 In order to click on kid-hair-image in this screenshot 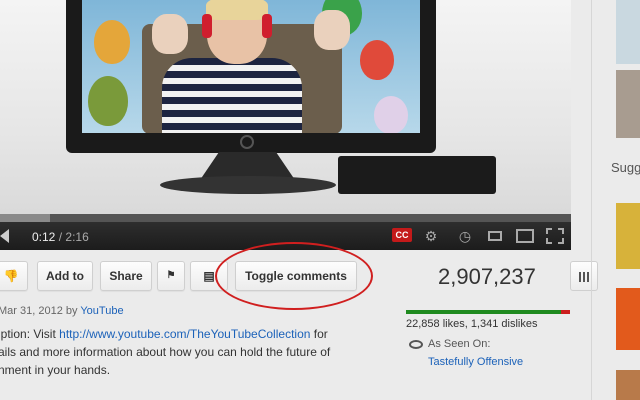, I will do `click(237, 10)`.